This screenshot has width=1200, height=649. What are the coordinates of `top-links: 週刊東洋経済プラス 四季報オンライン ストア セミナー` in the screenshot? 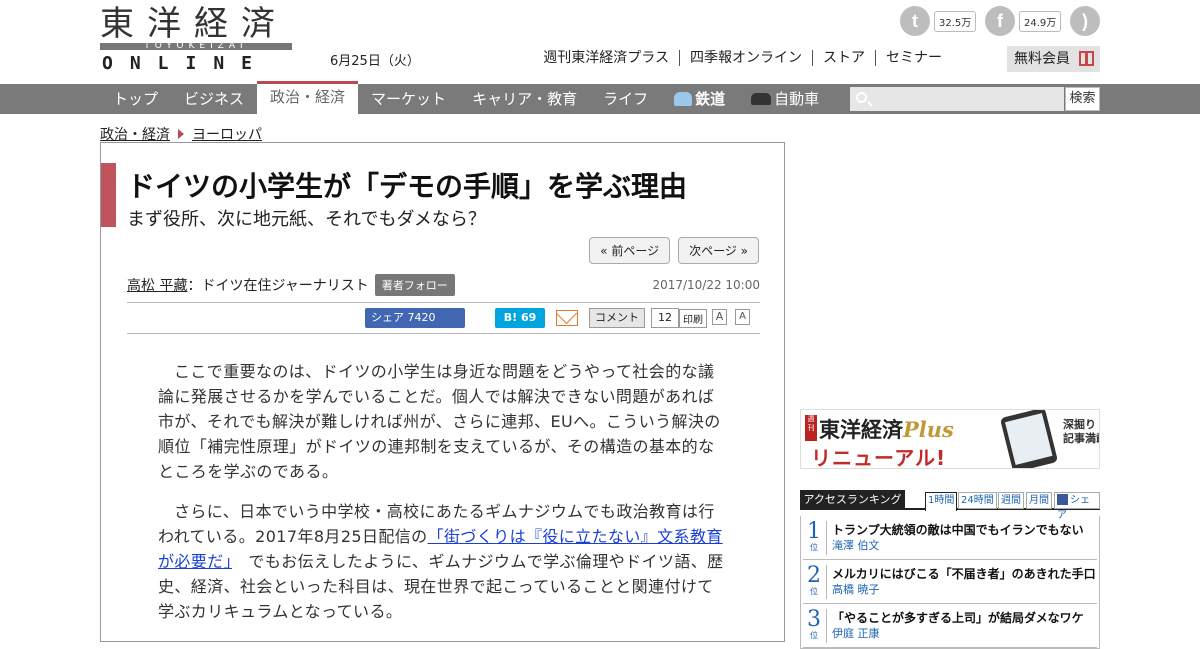 It's located at (742, 58).